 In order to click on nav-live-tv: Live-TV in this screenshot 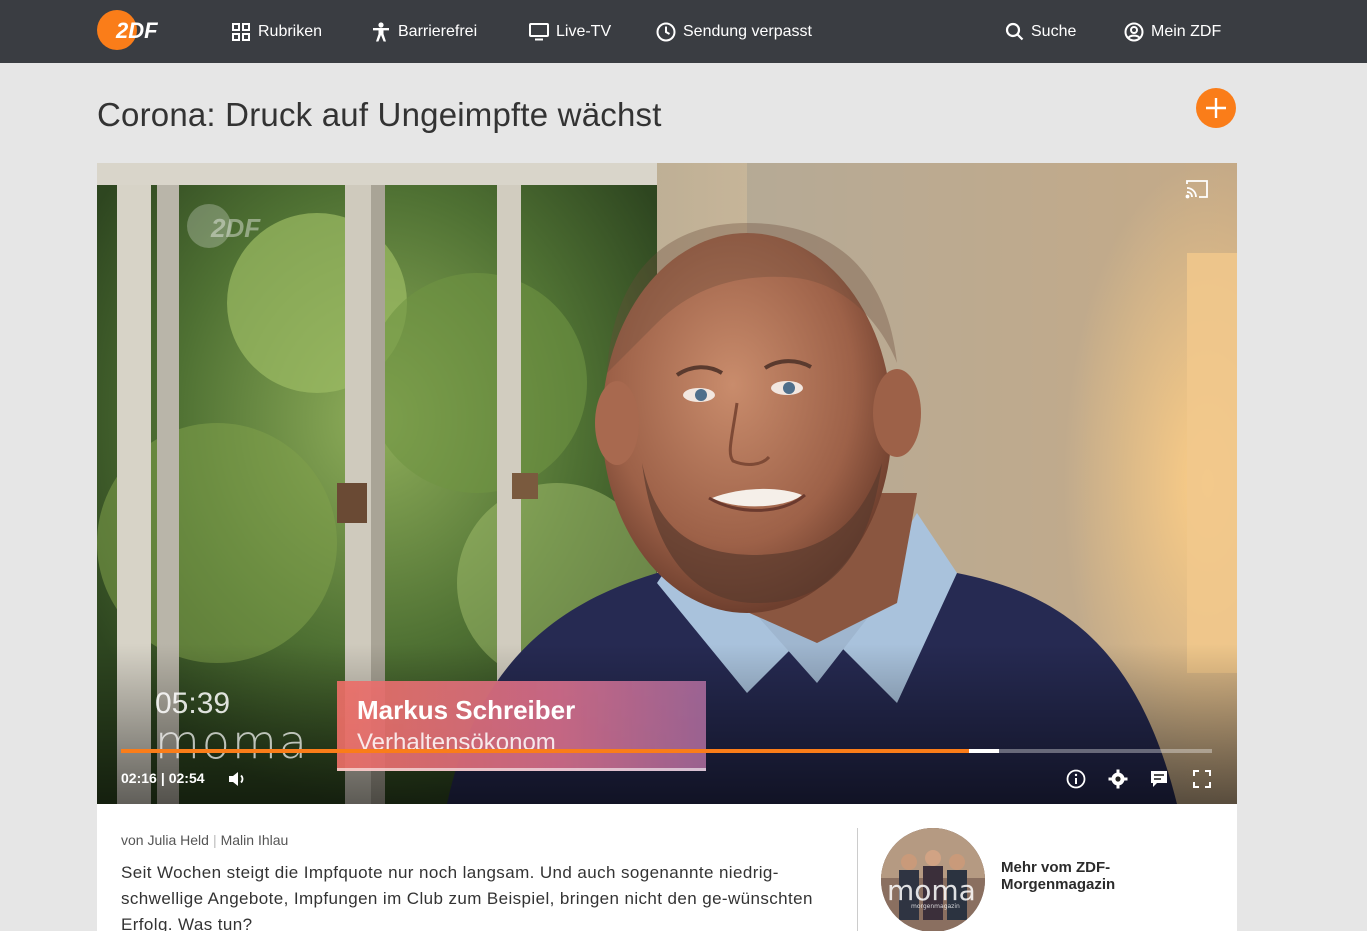, I will do `click(570, 31)`.